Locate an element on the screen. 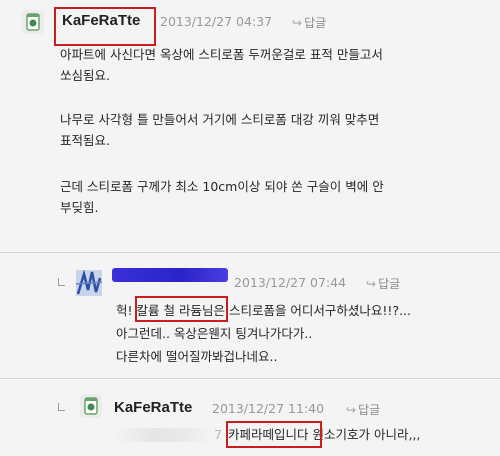 The image size is (500, 456). avatar-image-icon is located at coordinates (89, 283).